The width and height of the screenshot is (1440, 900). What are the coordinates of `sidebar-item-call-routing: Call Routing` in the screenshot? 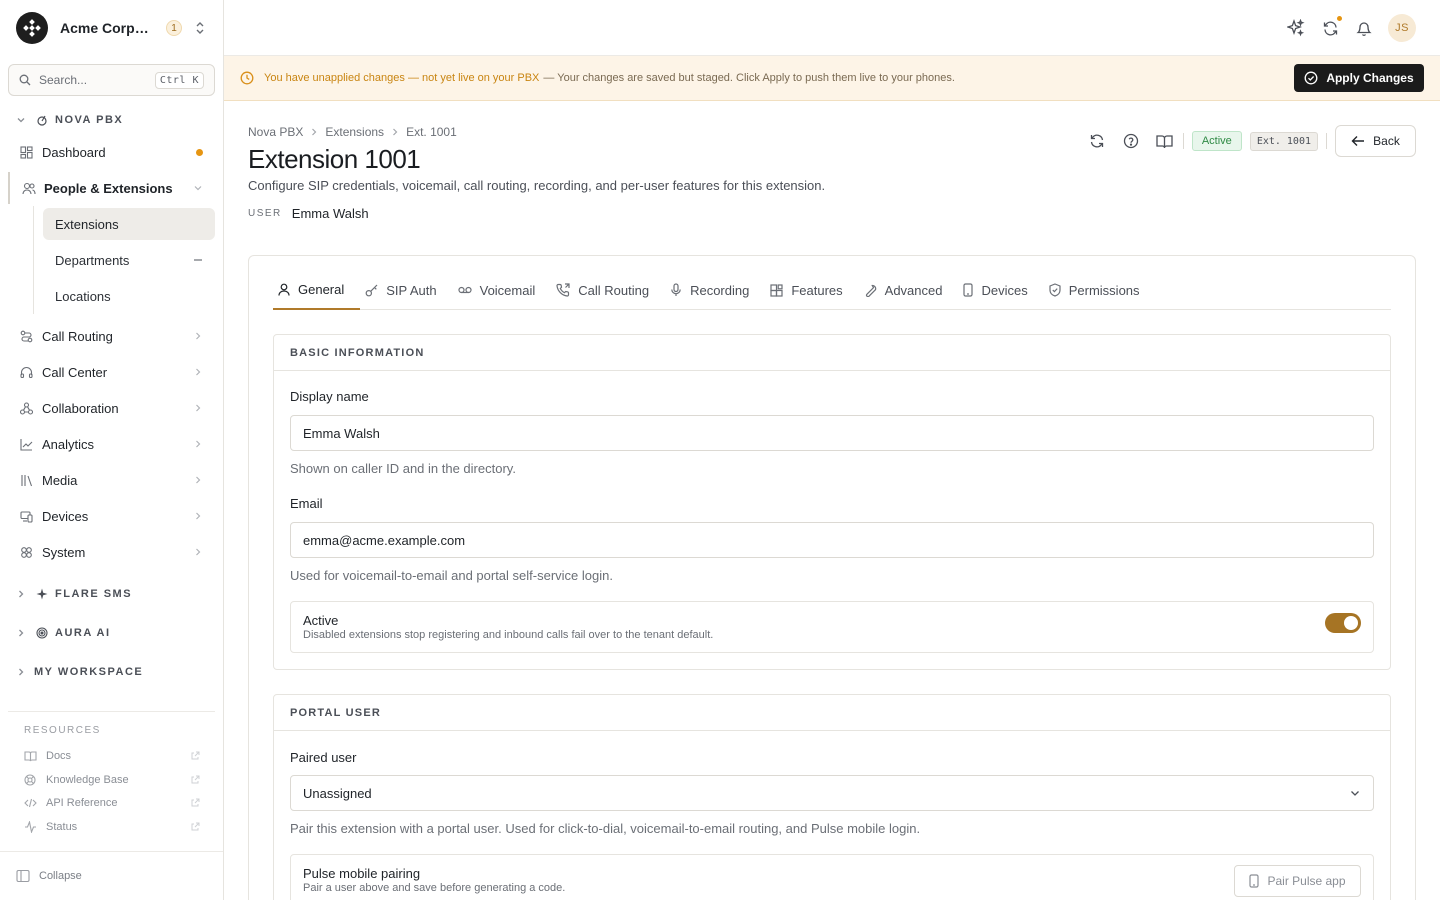 It's located at (111, 336).